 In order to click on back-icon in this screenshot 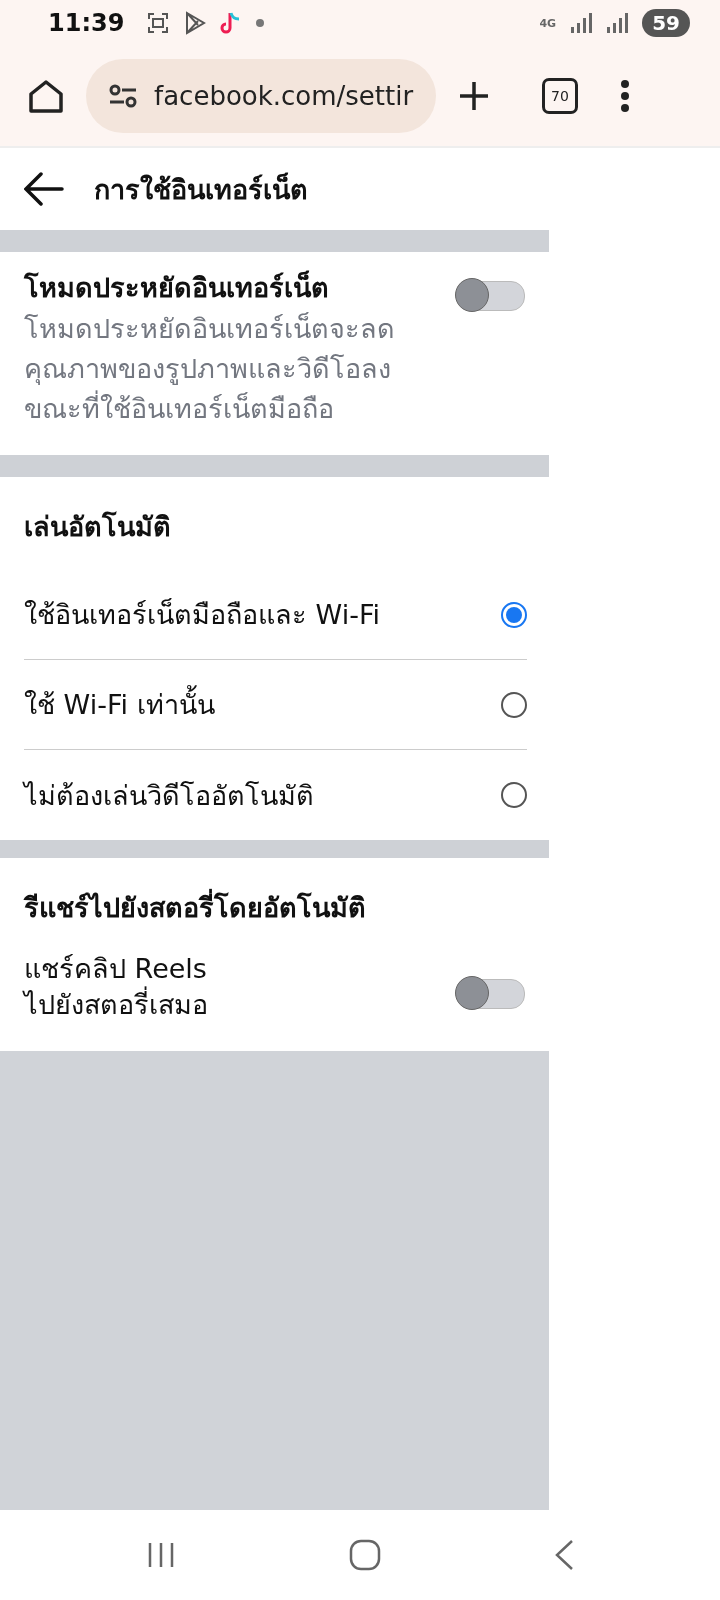, I will do `click(563, 1555)`.